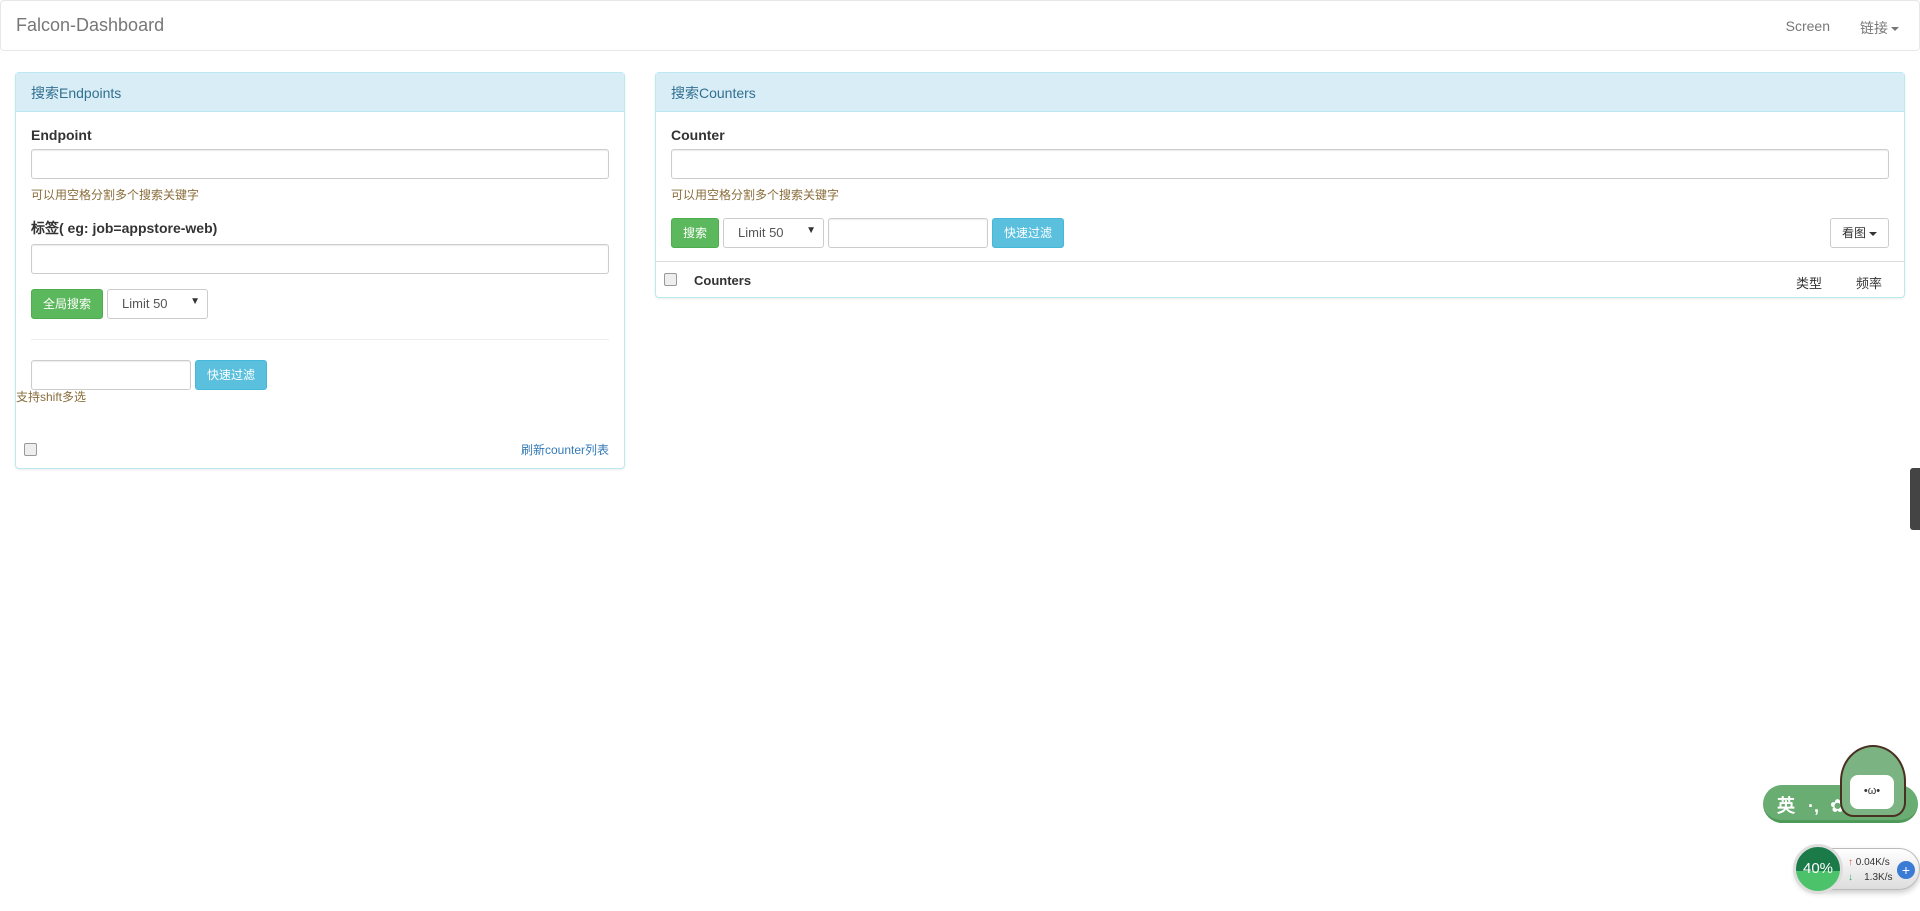  I want to click on endpoint-filter-button: 快速过滤, so click(231, 375).